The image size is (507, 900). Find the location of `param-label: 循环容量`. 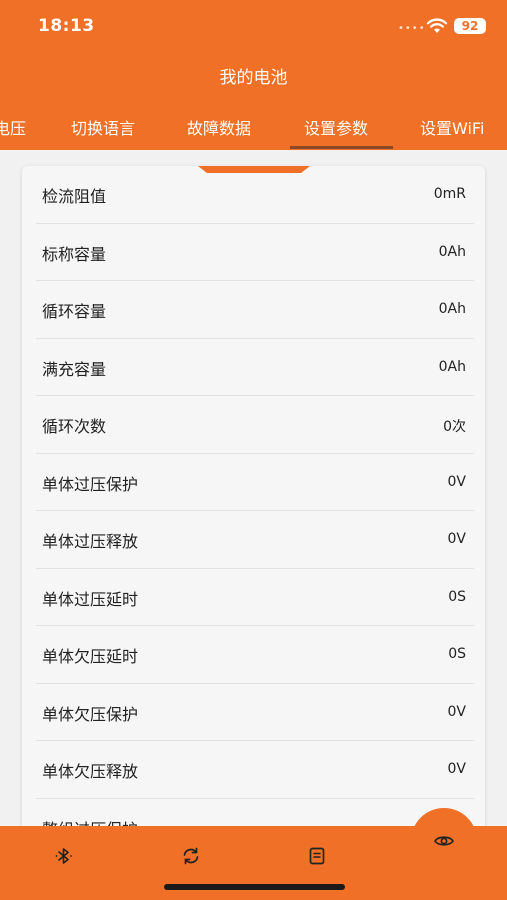

param-label: 循环容量 is located at coordinates (74, 311).